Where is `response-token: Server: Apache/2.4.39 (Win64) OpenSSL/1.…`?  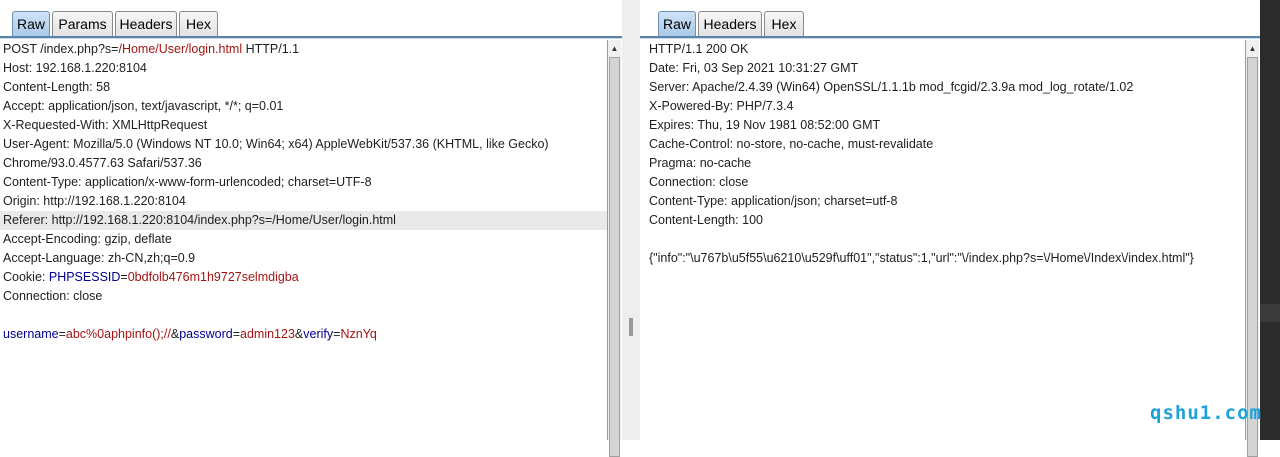
response-token: Server: Apache/2.4.39 (Win64) OpenSSL/1.… is located at coordinates (891, 87).